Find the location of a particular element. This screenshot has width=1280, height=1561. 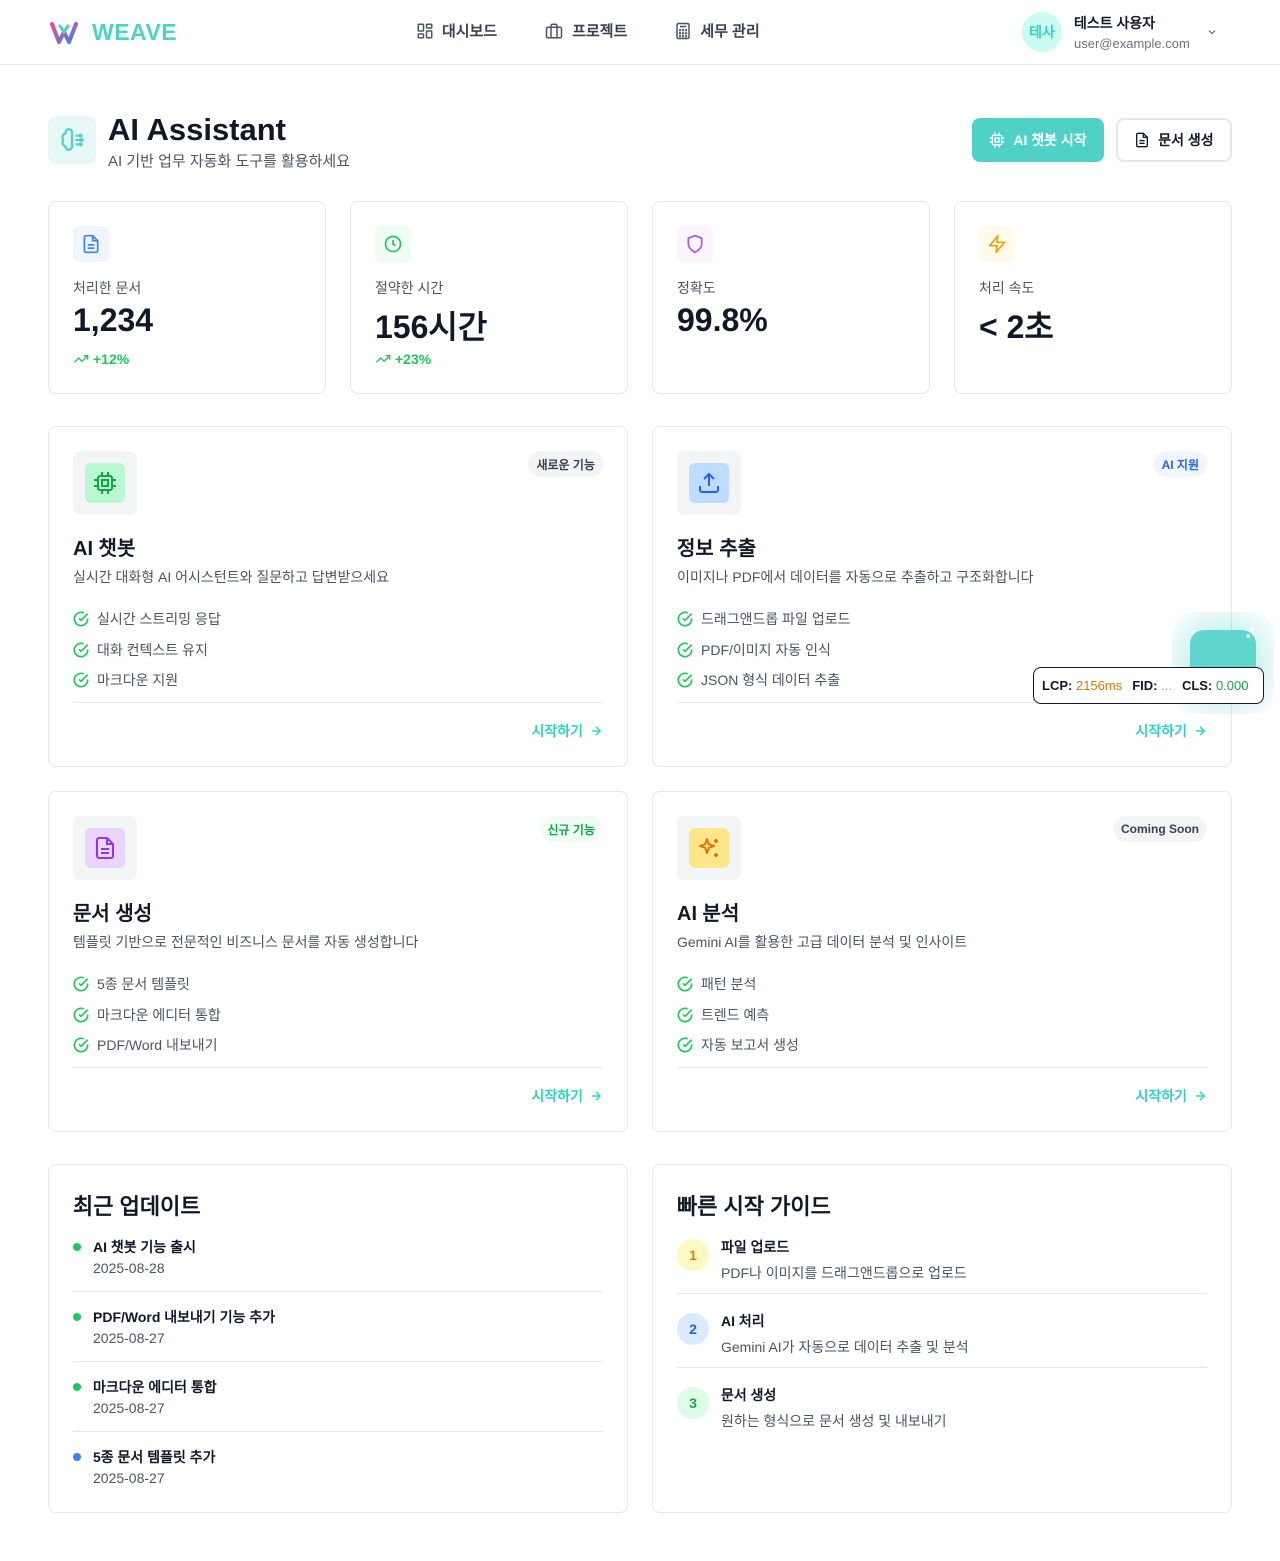

upload-icon is located at coordinates (709, 482).